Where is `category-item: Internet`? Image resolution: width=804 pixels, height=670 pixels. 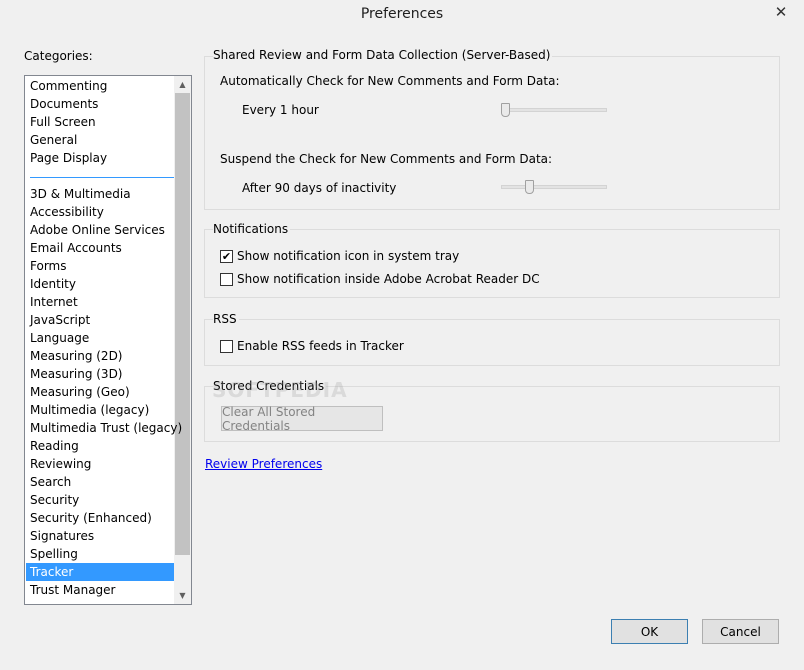 category-item: Internet is located at coordinates (100, 302).